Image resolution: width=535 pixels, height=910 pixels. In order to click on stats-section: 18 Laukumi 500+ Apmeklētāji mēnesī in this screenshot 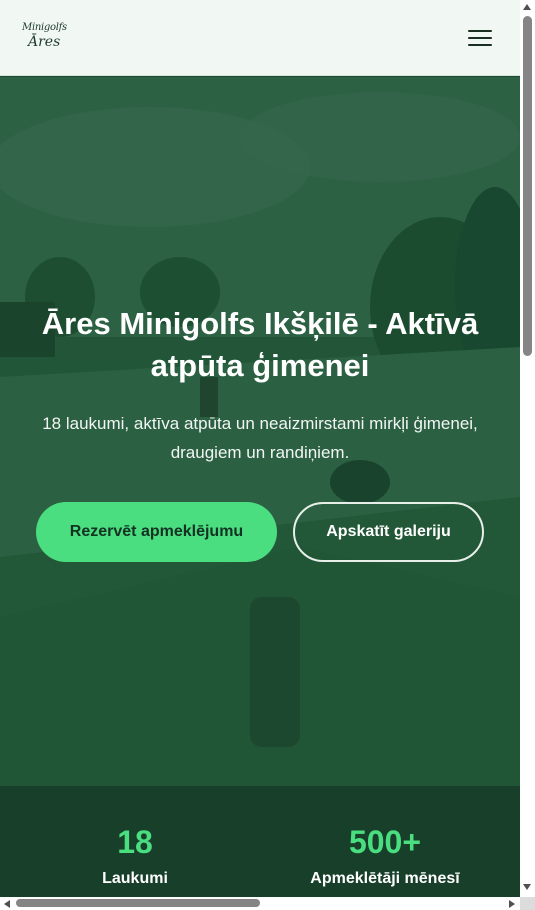, I will do `click(260, 841)`.